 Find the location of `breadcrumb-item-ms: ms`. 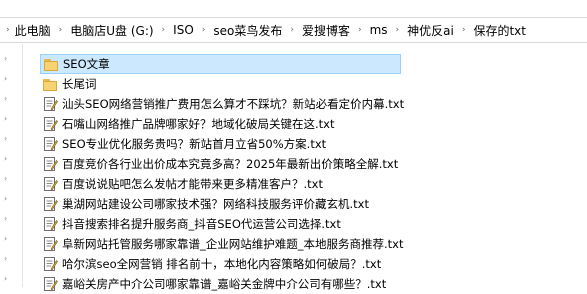

breadcrumb-item-ms: ms is located at coordinates (379, 30).